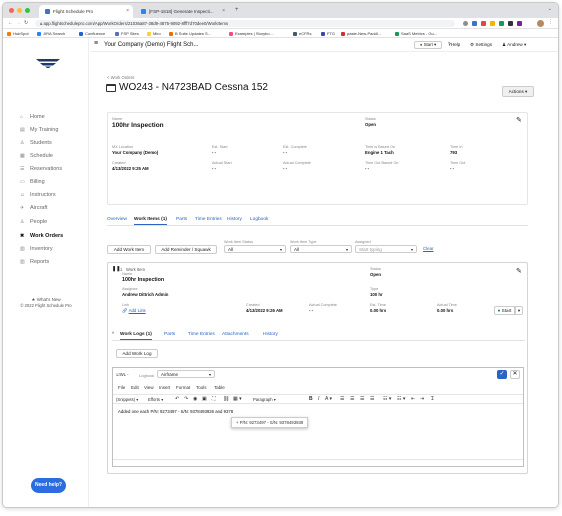 The height and width of the screenshot is (516, 562). Describe the element at coordinates (36, 156) in the screenshot. I see `sidebar-item-schedule: ▦ Schedule` at that location.